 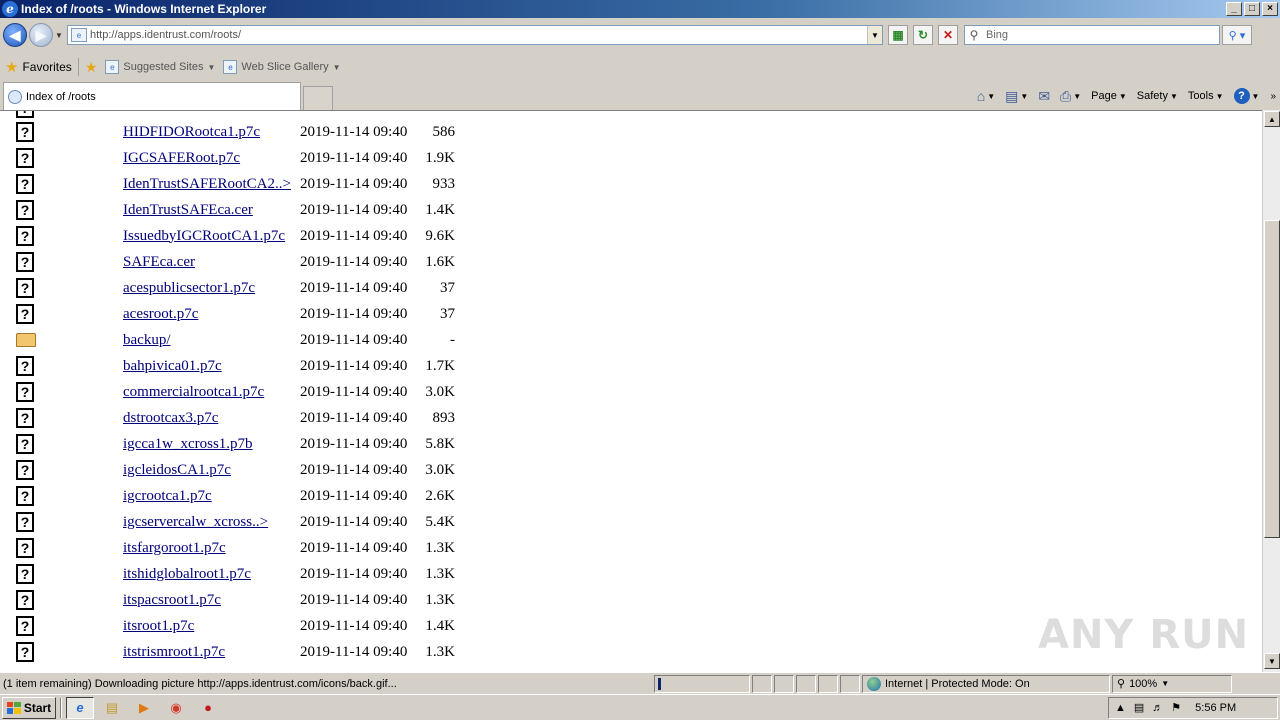 I want to click on file-link: igcca1w_xcross1.p7b, so click(x=188, y=444).